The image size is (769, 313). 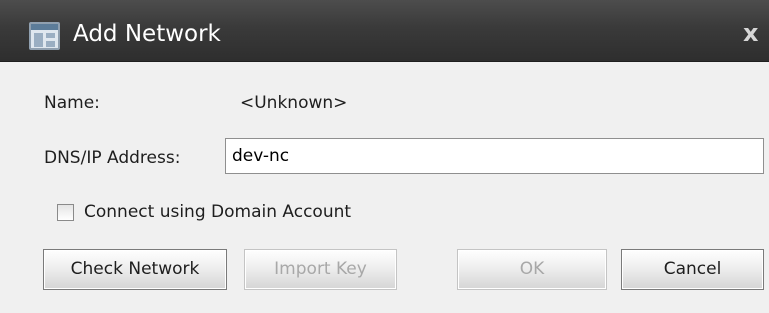 I want to click on ok-button: OK, so click(x=532, y=269).